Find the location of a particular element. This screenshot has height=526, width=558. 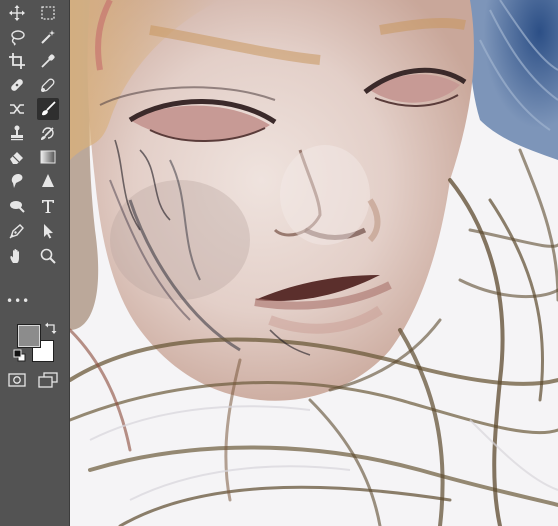

content-aware-move-icon is located at coordinates (17, 109).